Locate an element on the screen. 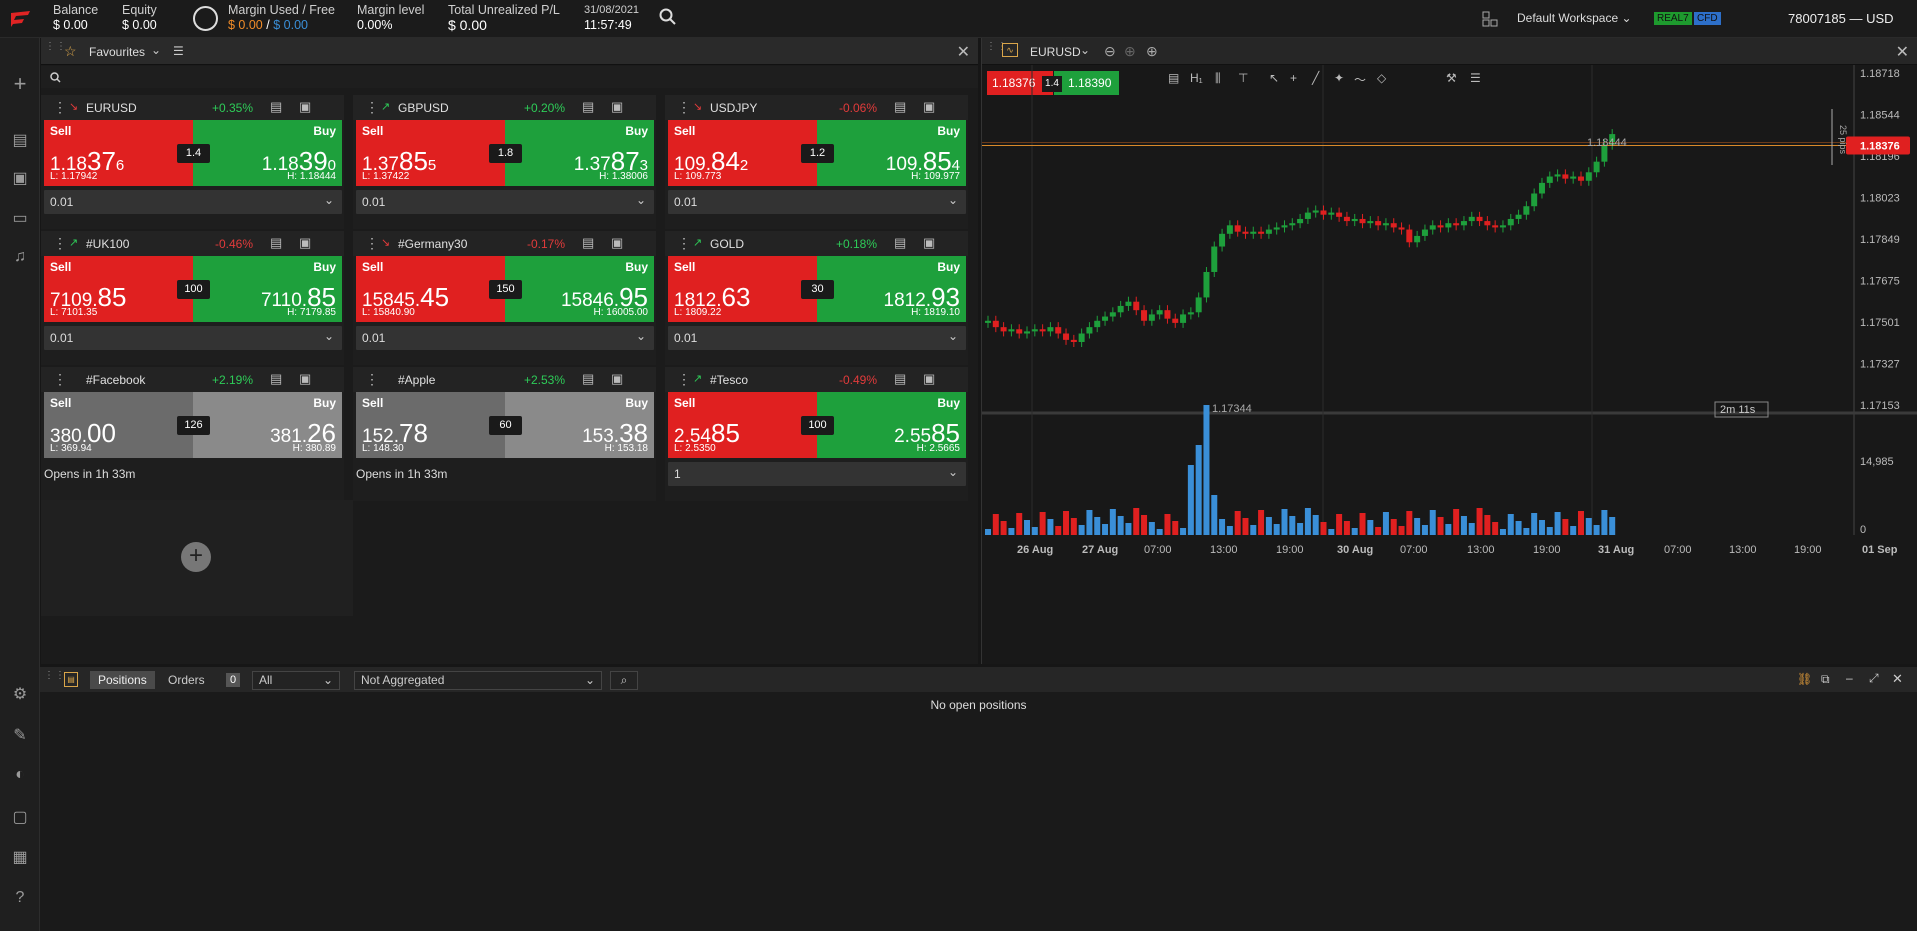 This screenshot has width=1917, height=931. chart-type-icon: ∿ is located at coordinates (1010, 50).